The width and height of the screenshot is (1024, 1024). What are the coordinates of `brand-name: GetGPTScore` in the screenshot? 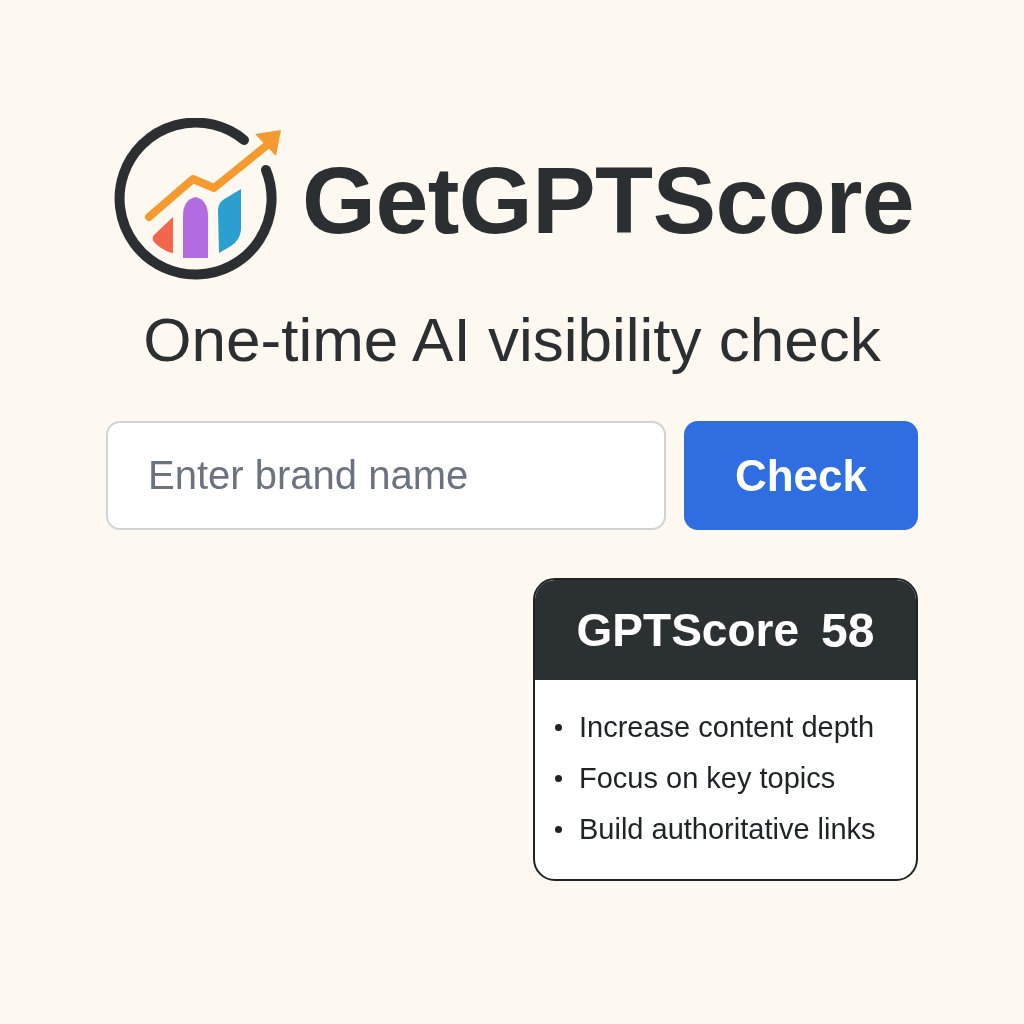 It's located at (608, 200).